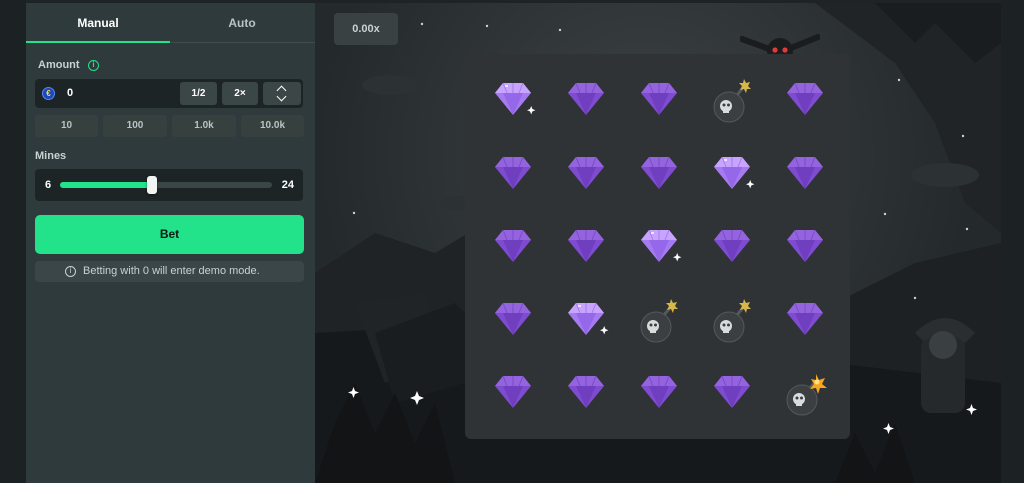 This screenshot has height=483, width=1024. I want to click on mines-slider-handle, so click(152, 185).